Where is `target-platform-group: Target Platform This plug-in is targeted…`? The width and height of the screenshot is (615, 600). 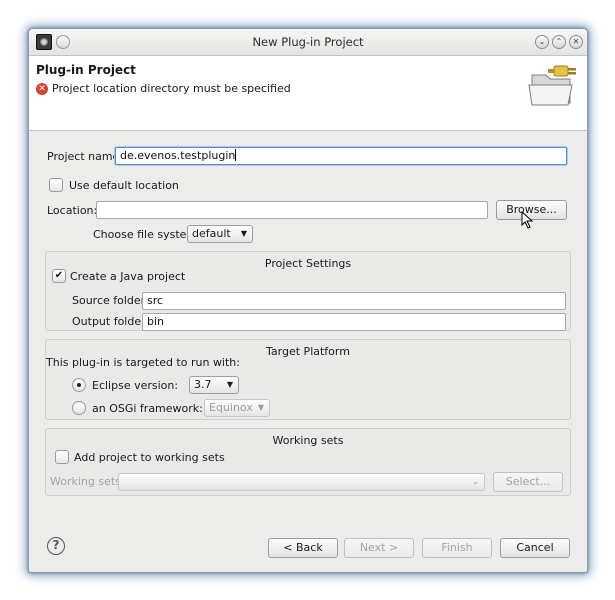 target-platform-group: Target Platform This plug-in is targeted… is located at coordinates (308, 379).